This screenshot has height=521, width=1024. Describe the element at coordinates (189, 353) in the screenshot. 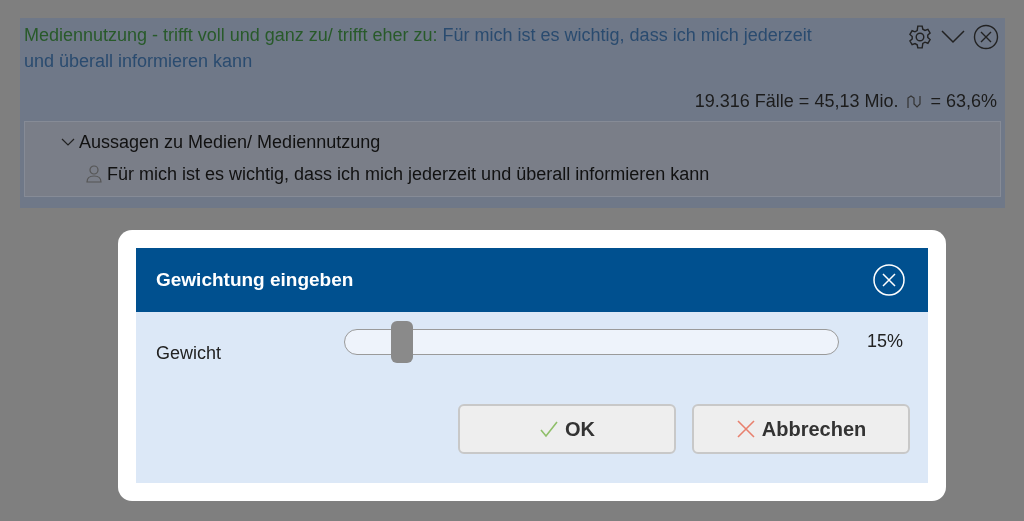

I see `slider-label: Gewicht` at that location.